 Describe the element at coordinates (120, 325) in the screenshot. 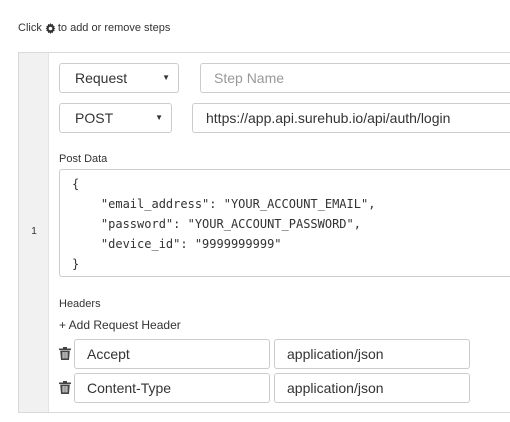

I see `add-request-header-link: + Add Request Header` at that location.